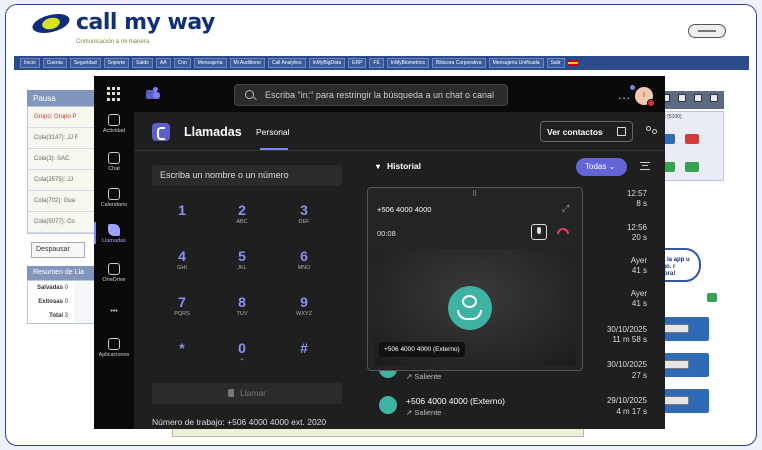  What do you see at coordinates (428, 376) in the screenshot?
I see `history-direction-label: Saliente` at bounding box center [428, 376].